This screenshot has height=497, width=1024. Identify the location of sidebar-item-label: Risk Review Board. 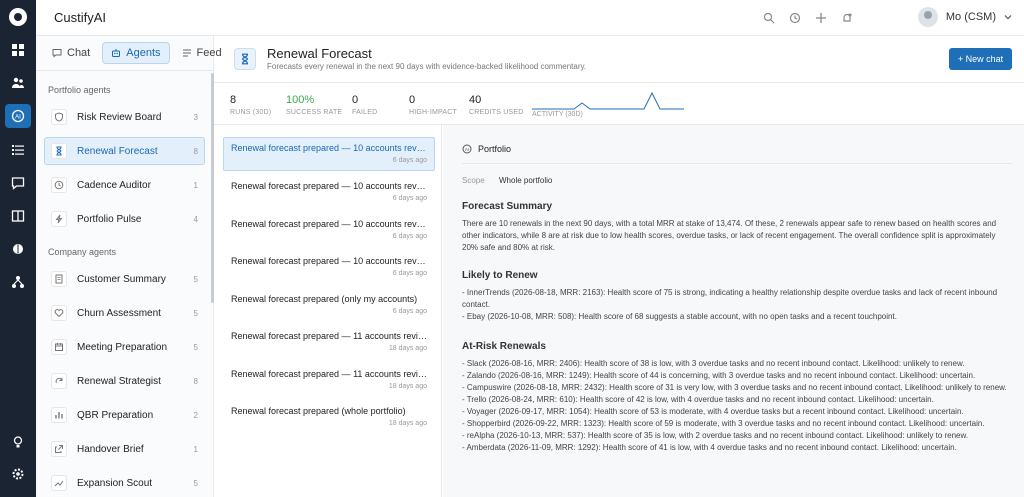
(119, 117).